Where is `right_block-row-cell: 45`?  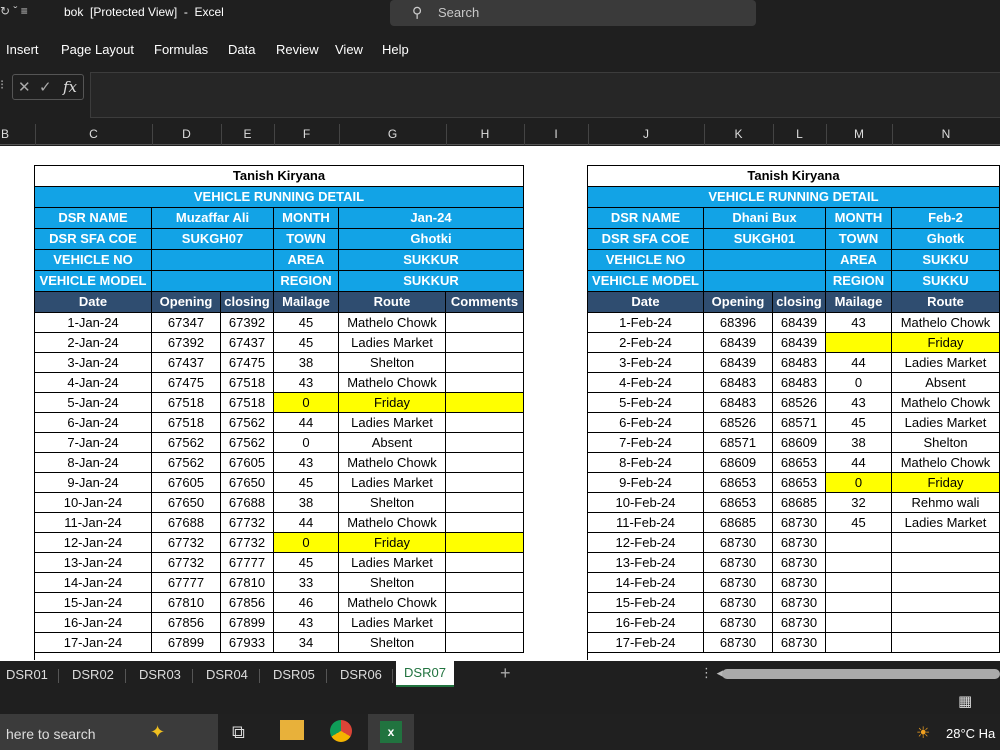
right_block-row-cell: 45 is located at coordinates (859, 423).